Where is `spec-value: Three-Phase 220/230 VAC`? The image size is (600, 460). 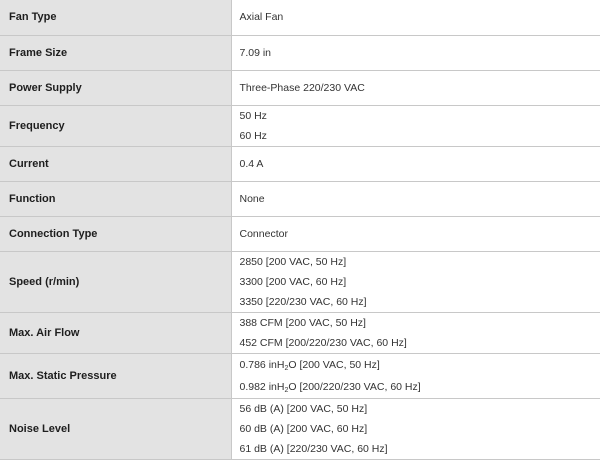
spec-value: Three-Phase 220/230 VAC is located at coordinates (415, 87).